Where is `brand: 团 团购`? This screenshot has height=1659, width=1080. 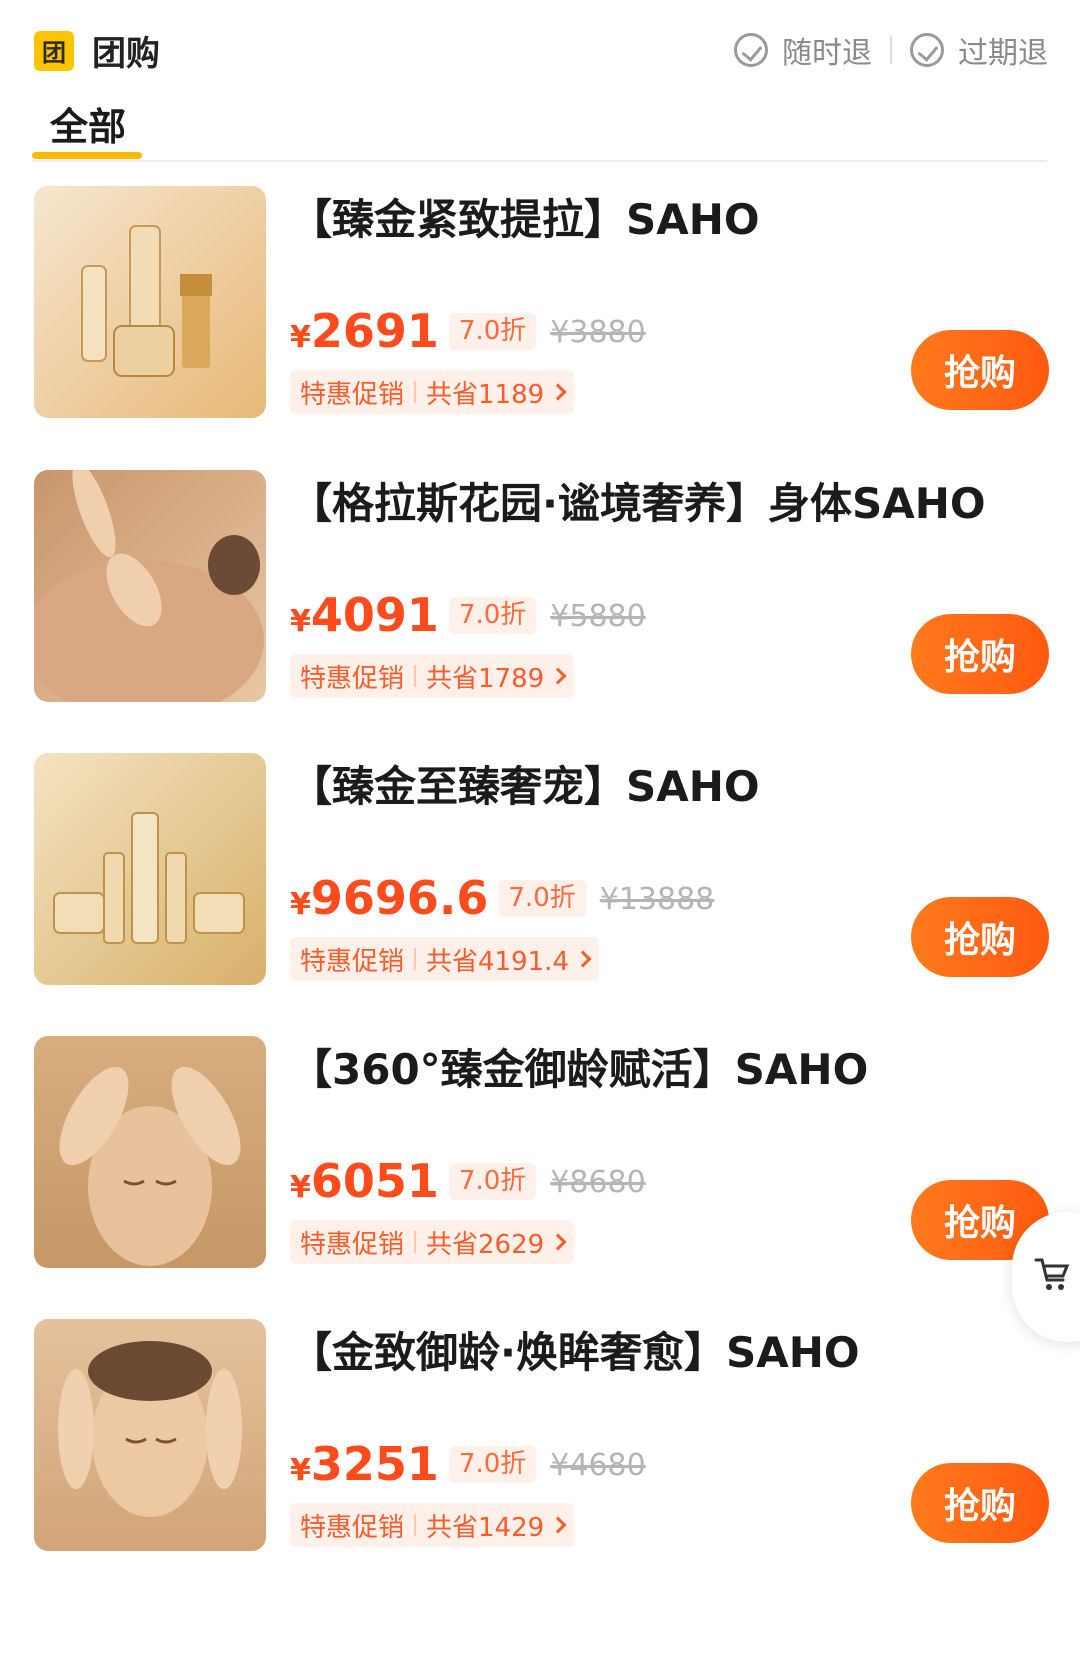 brand: 团 团购 is located at coordinates (97, 50).